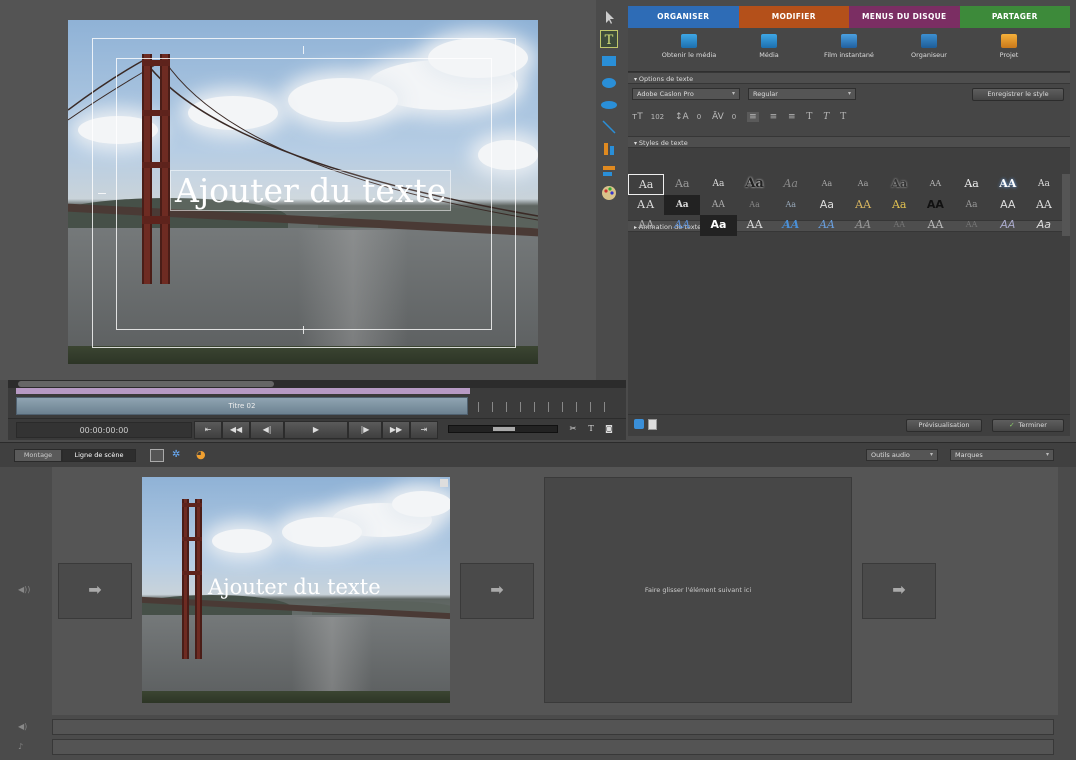 The image size is (1076, 760). I want to click on title-clip: Titre 02, so click(242, 406).